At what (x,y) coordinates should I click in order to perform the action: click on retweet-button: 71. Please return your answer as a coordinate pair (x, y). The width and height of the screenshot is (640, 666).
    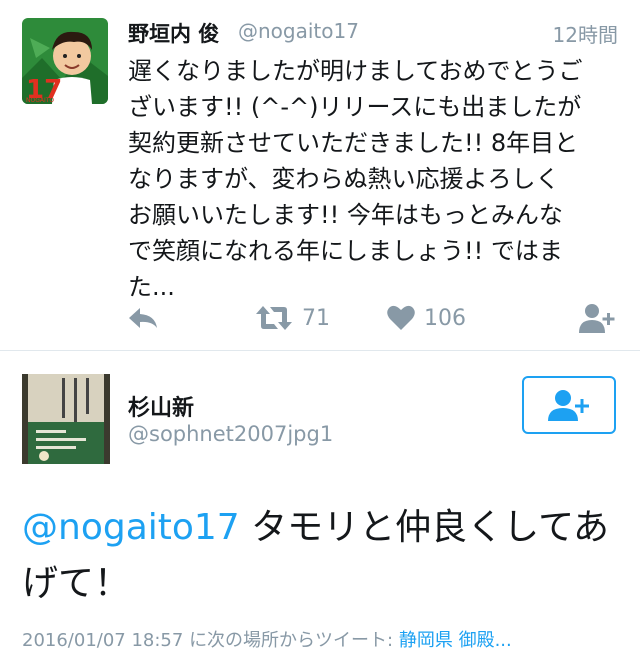
    Looking at the image, I should click on (292, 318).